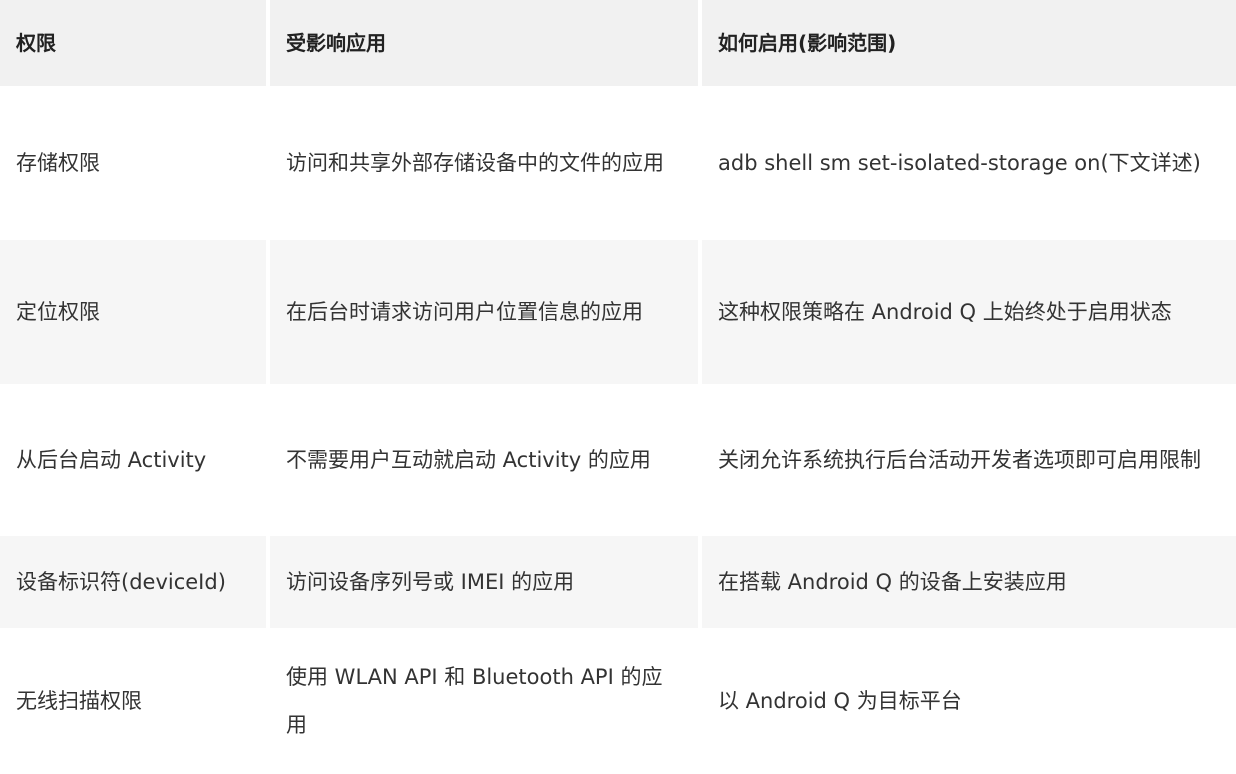  What do you see at coordinates (121, 582) in the screenshot?
I see `cell-permission: 设备标识符(deviceId)` at bounding box center [121, 582].